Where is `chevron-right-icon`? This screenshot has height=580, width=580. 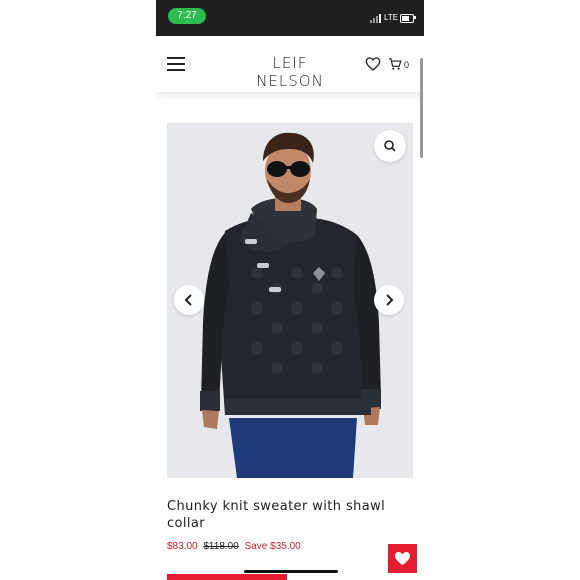
chevron-right-icon is located at coordinates (390, 300).